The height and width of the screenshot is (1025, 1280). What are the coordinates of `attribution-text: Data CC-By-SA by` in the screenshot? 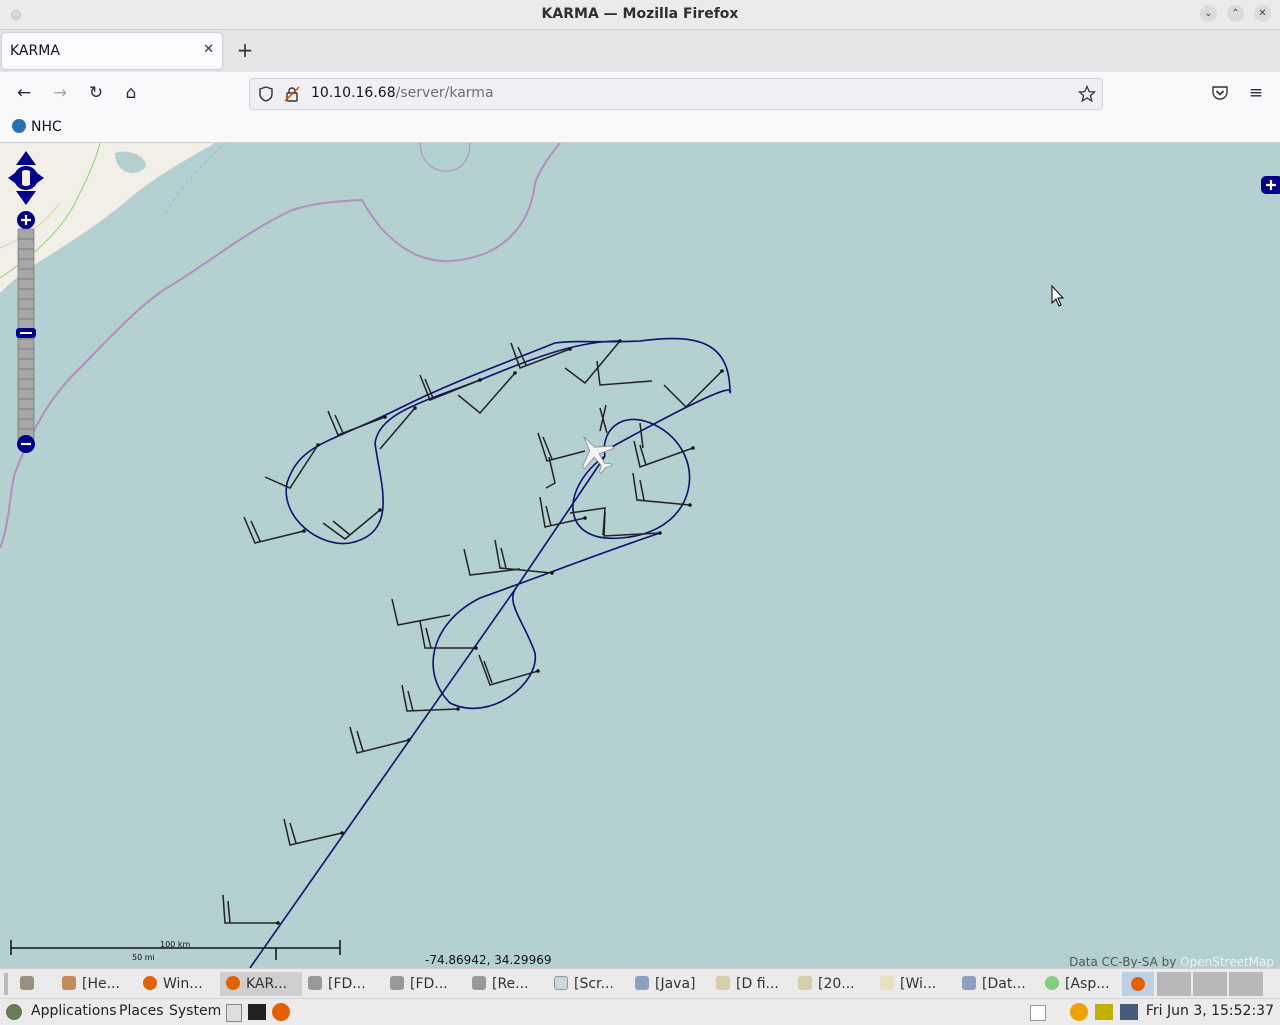 It's located at (1125, 961).